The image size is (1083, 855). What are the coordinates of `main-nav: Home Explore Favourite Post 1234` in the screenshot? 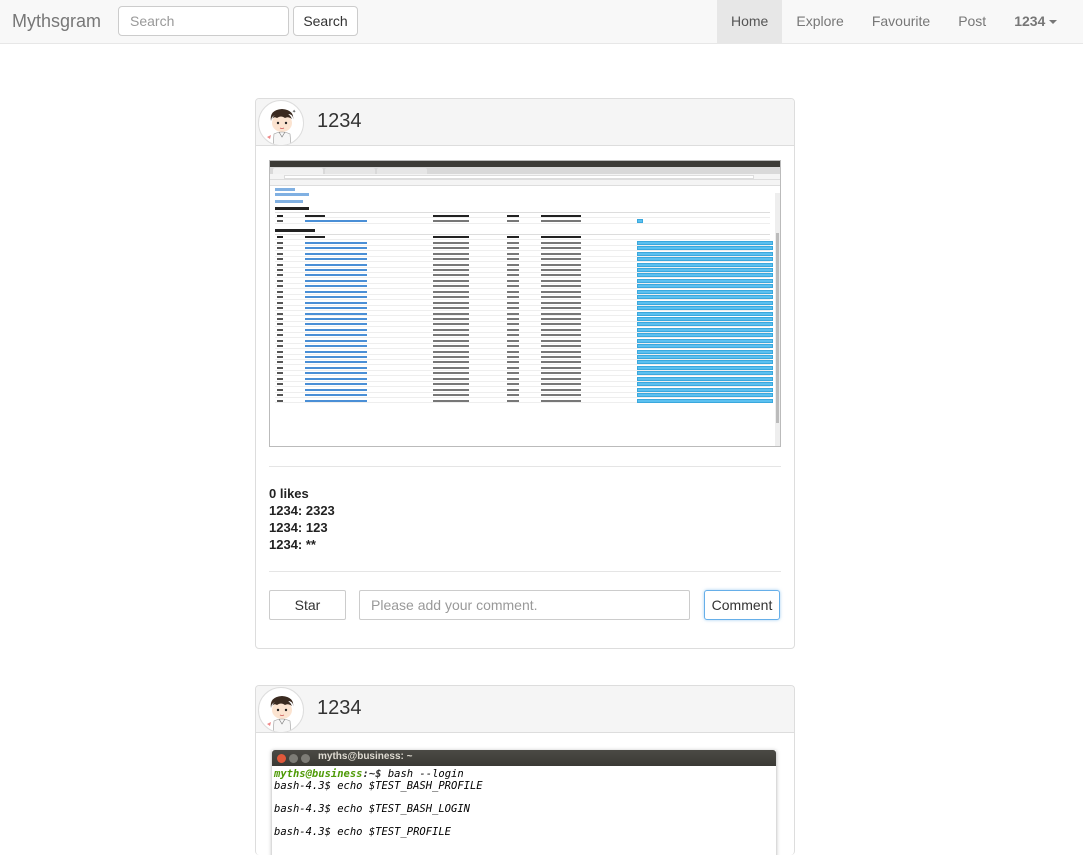 It's located at (894, 21).